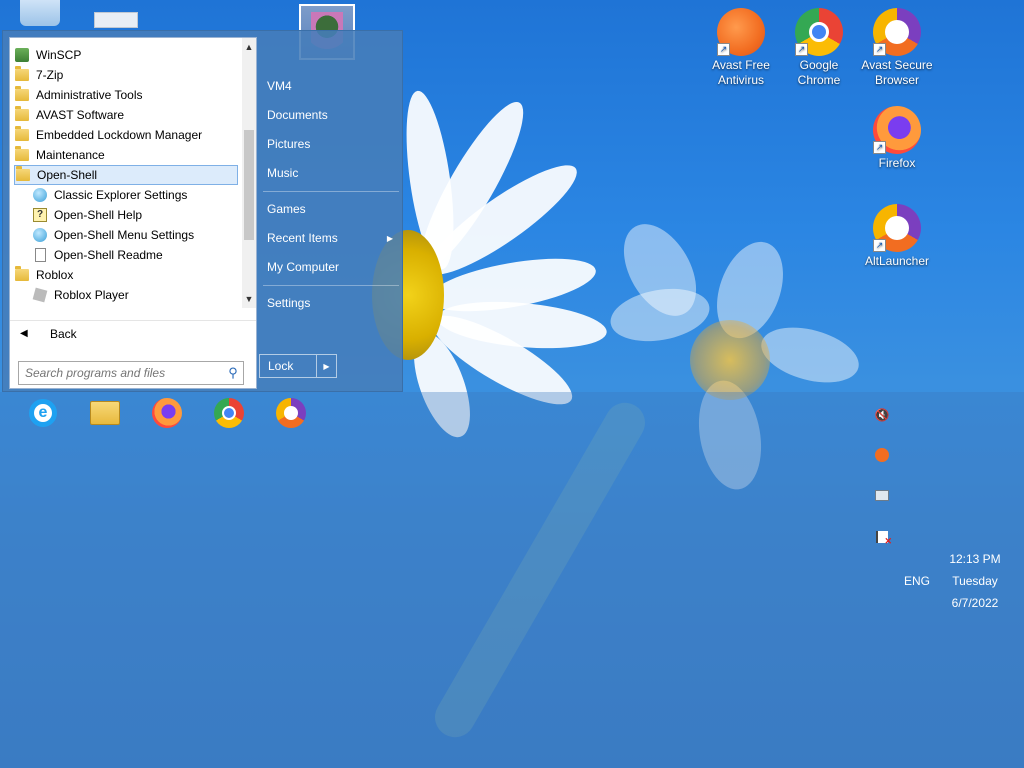 The width and height of the screenshot is (1024, 768). I want to click on altlauncher-icon: ↗, so click(897, 228).